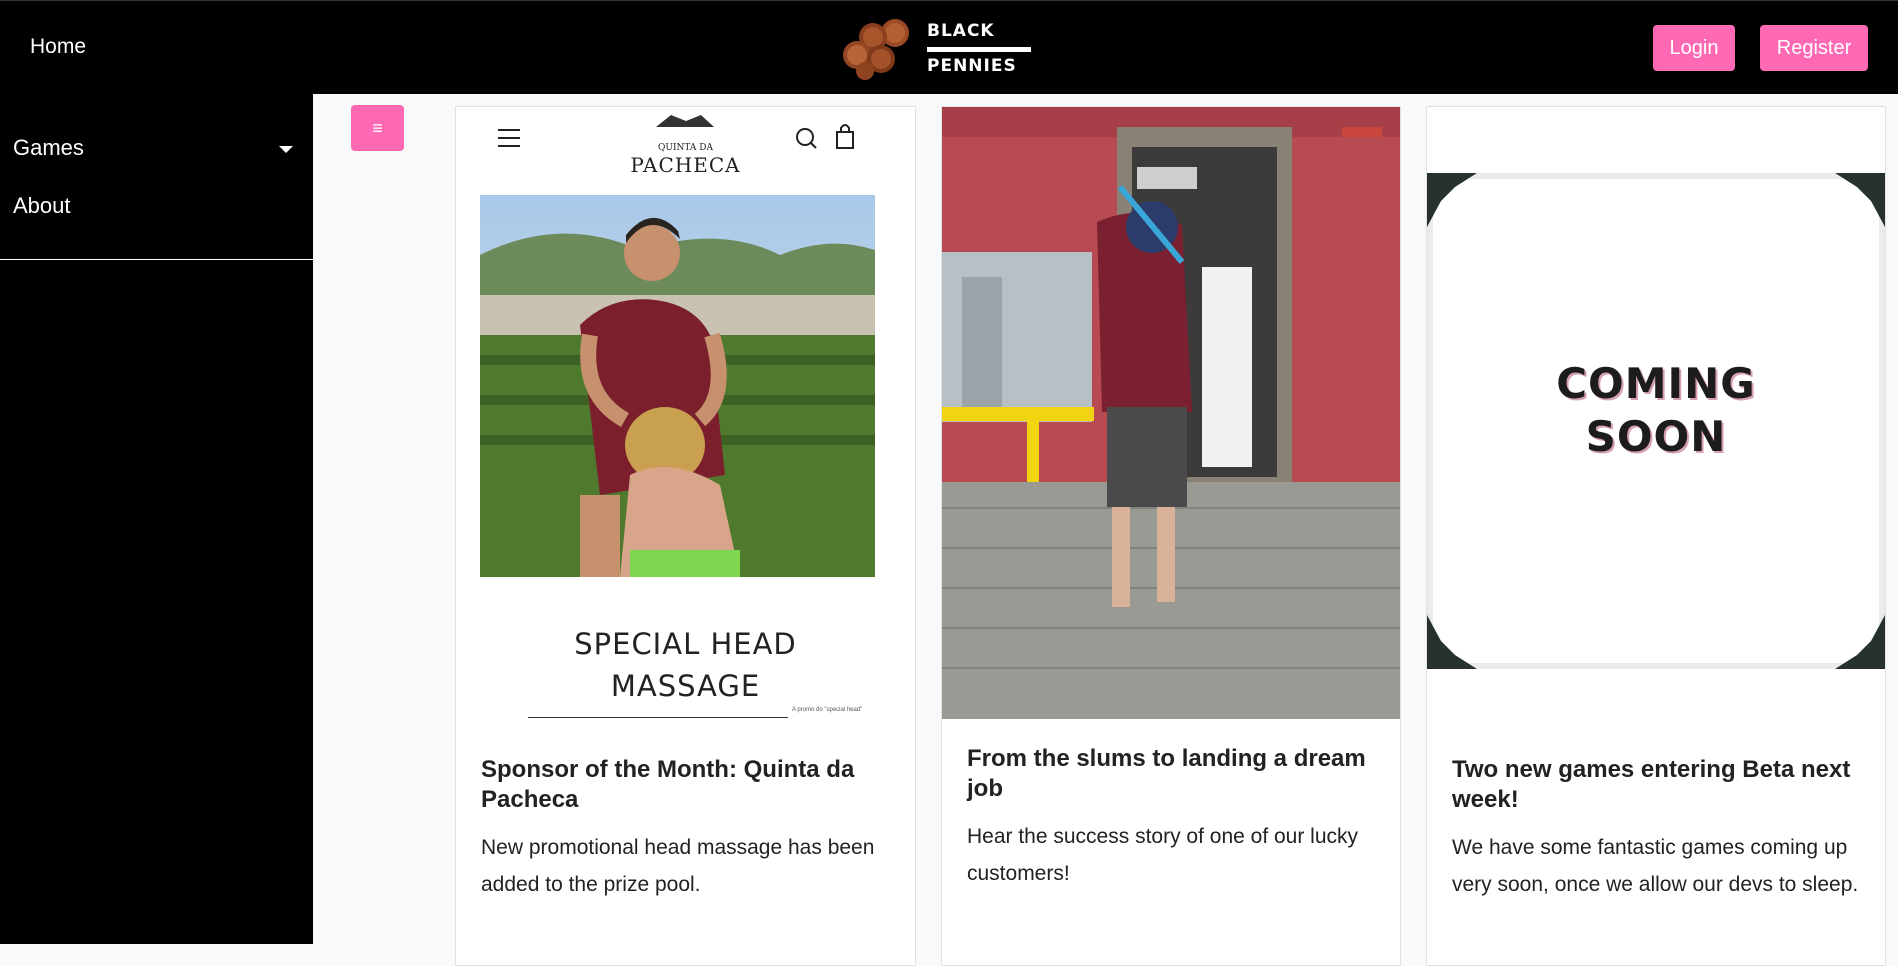  I want to click on card-title: Two new games entering Beta next week!, so click(1658, 785).